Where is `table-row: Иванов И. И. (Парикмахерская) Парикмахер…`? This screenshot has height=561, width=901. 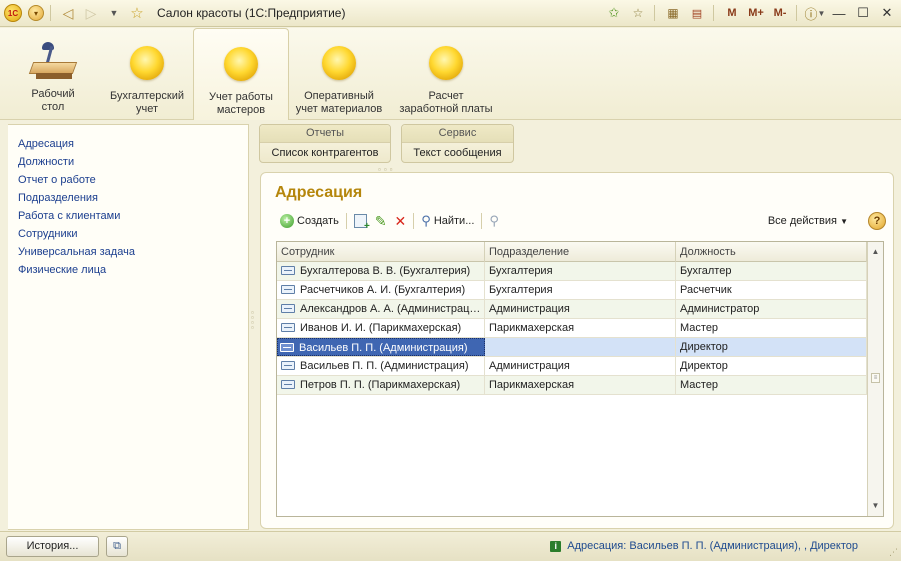
table-row: Иванов И. И. (Парикмахерская) Парикмахер… is located at coordinates (572, 328).